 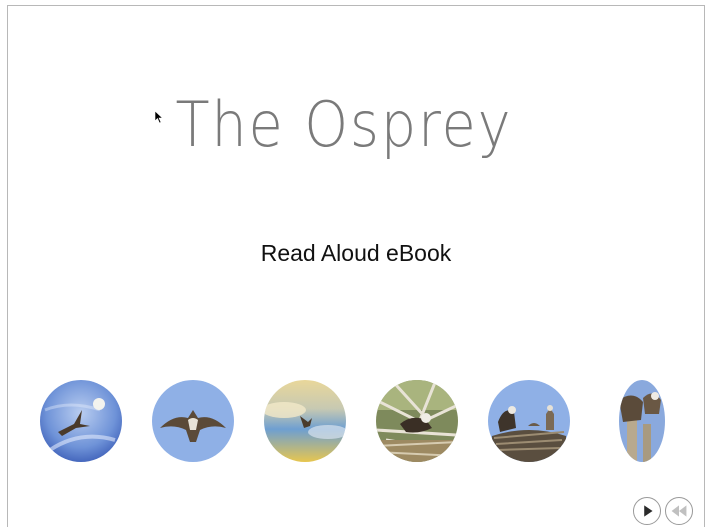 What do you see at coordinates (356, 5) in the screenshot?
I see `frame-border-top` at bounding box center [356, 5].